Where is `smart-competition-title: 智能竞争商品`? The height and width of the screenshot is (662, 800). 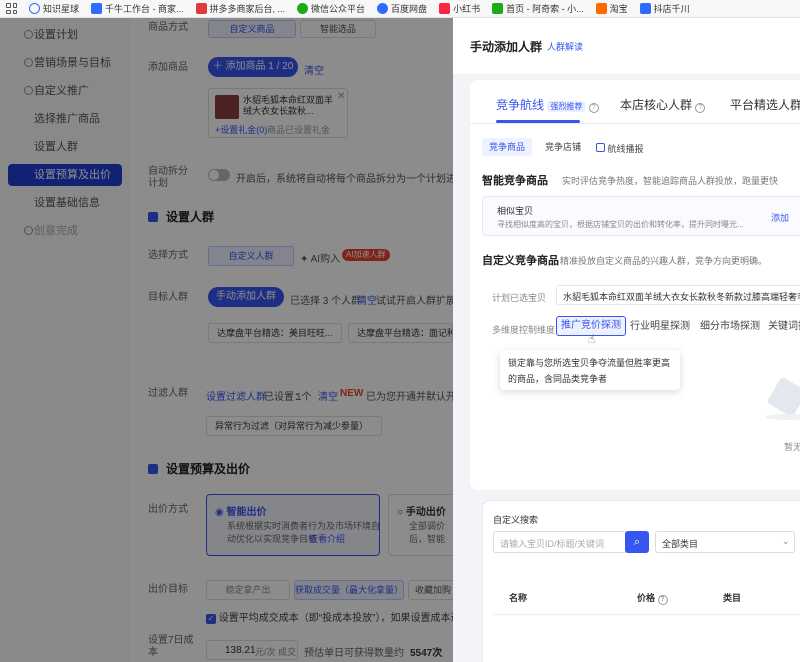
smart-competition-title: 智能竞争商品 is located at coordinates (515, 181).